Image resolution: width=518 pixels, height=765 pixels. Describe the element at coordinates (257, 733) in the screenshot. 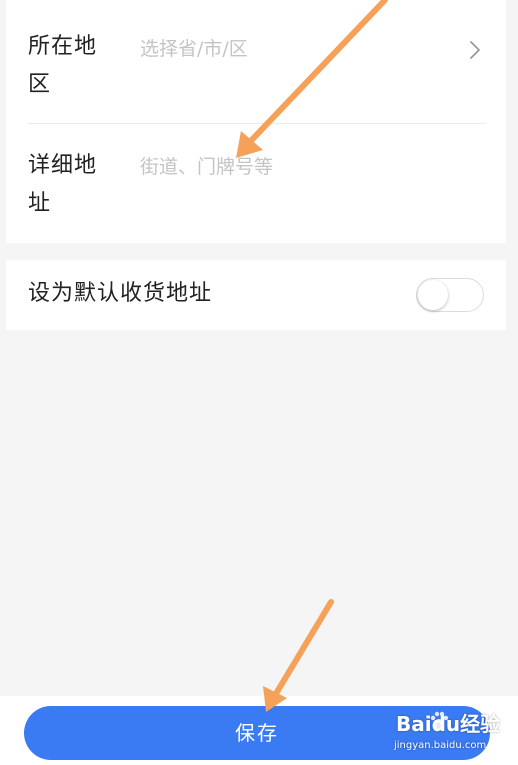

I see `save-button: 保存` at that location.